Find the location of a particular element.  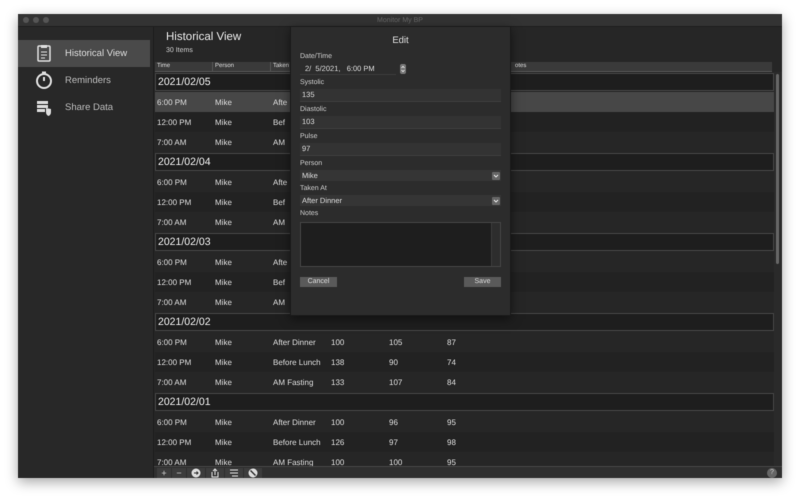

table-cell: 98 is located at coordinates (451, 442).